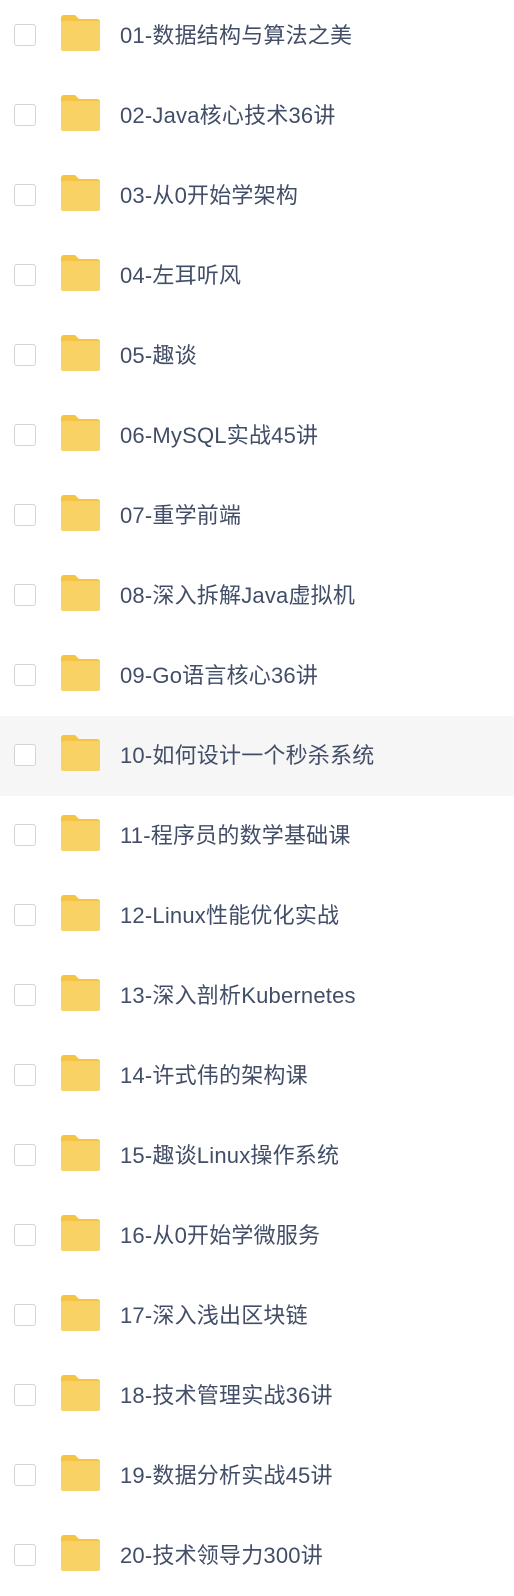  Describe the element at coordinates (229, 916) in the screenshot. I see `file-name: 12-Linux性能优化实战` at that location.